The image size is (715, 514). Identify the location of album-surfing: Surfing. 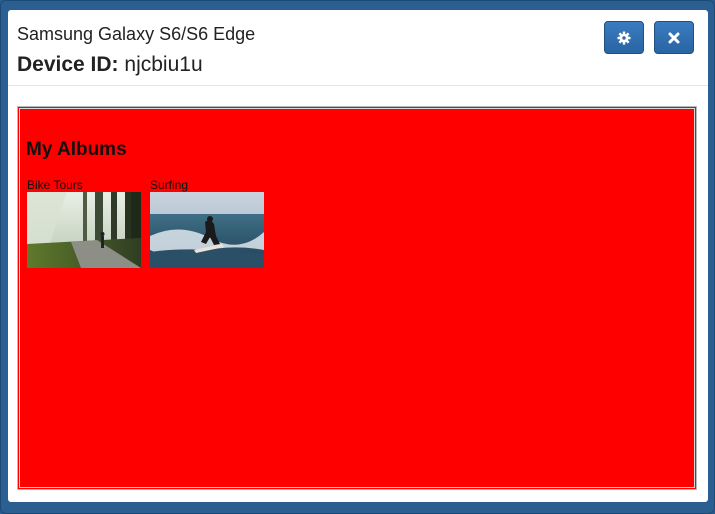
(207, 223).